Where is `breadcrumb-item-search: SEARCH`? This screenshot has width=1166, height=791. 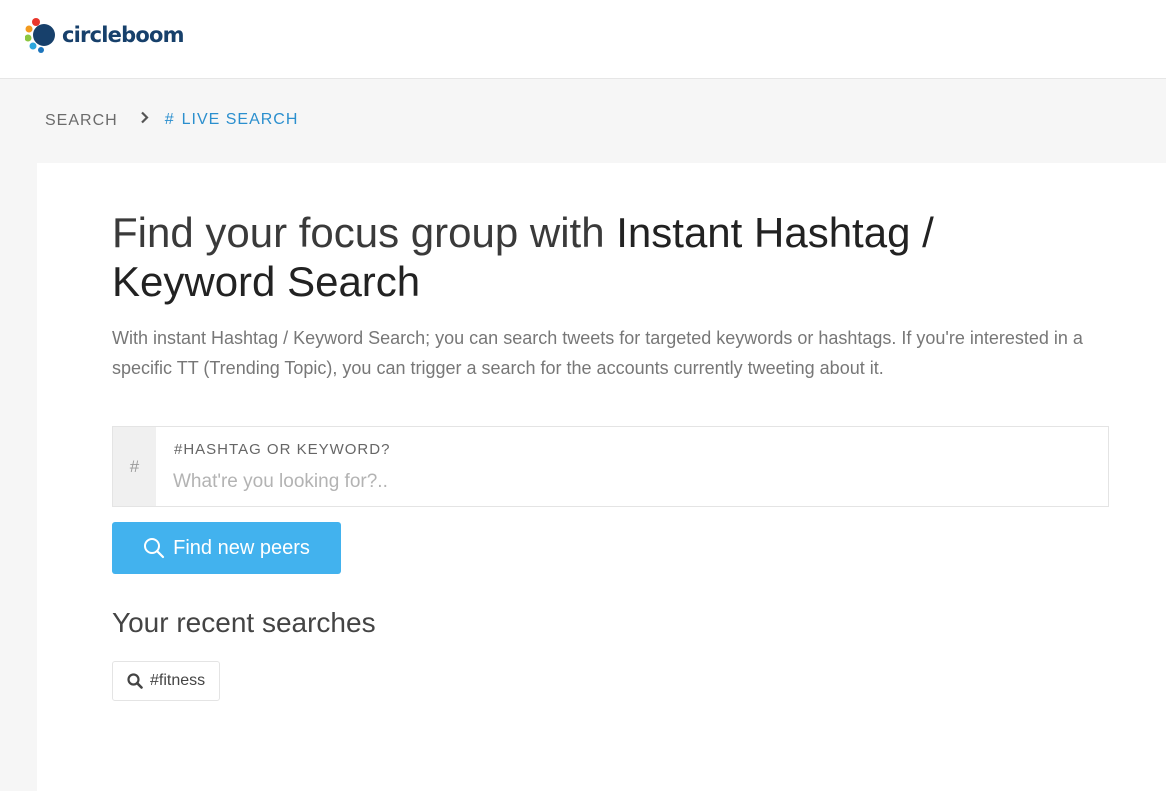 breadcrumb-item-search: SEARCH is located at coordinates (81, 121).